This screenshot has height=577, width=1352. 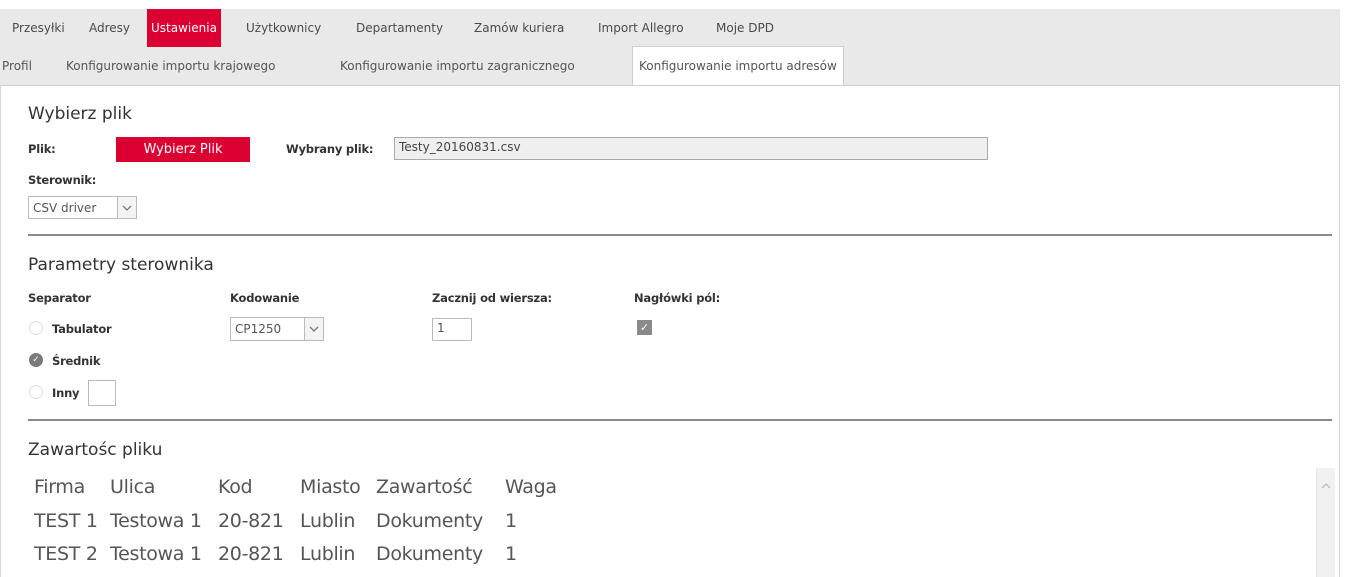 I want to click on nav-moje-dpd: Moje DPD, so click(x=745, y=28).